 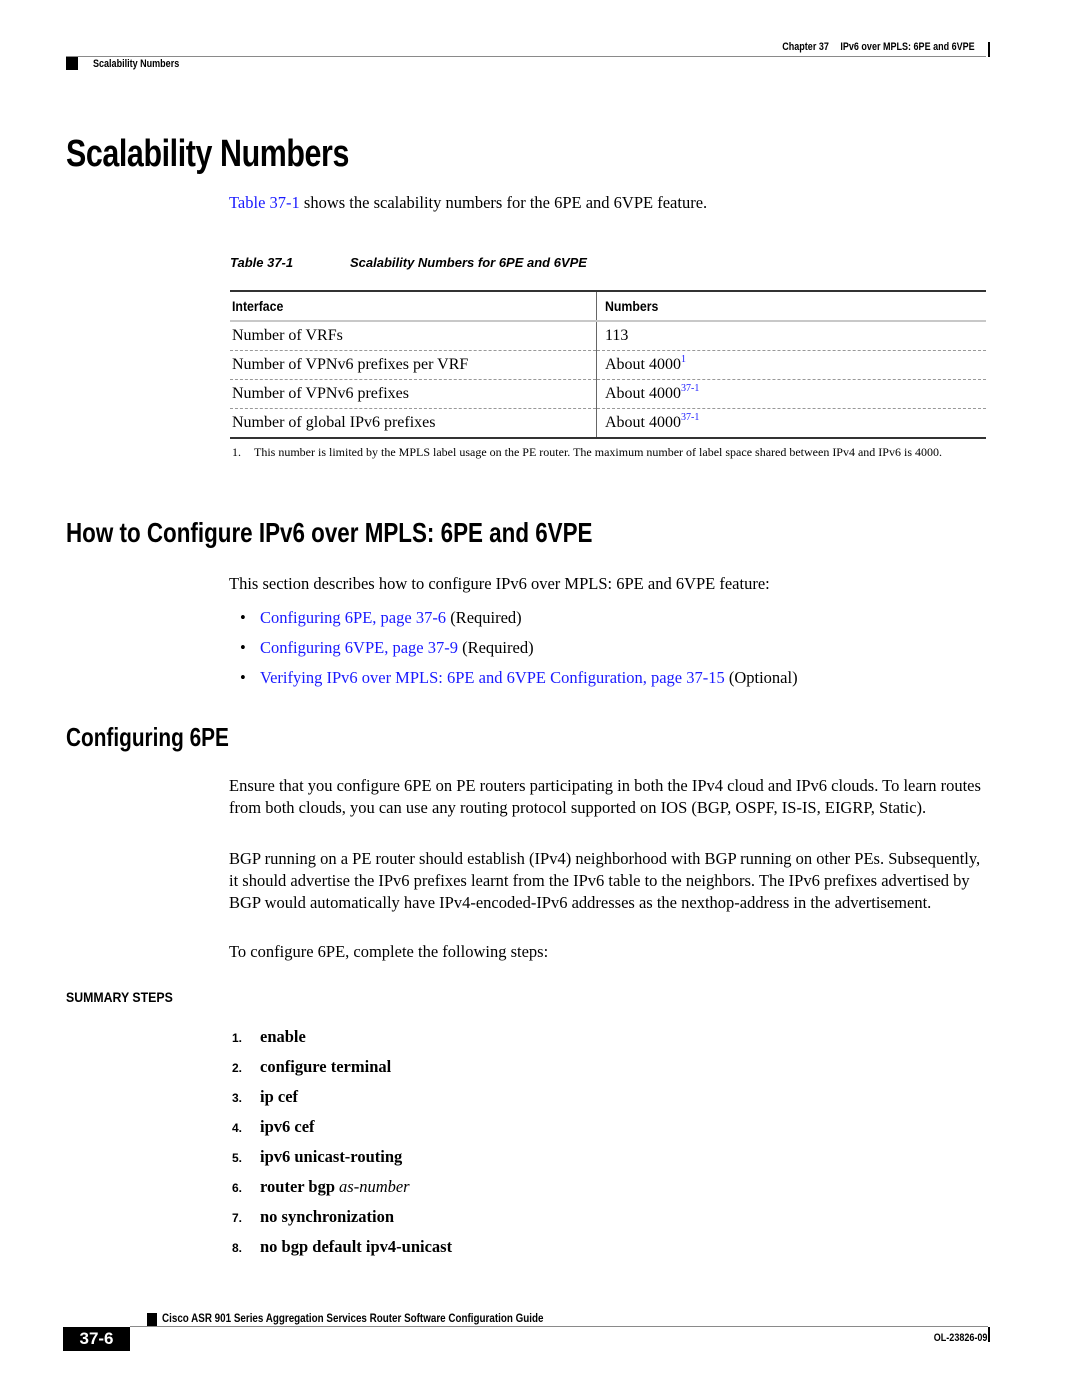 What do you see at coordinates (413, 306) in the screenshot?
I see `column-header-interface: Interface` at bounding box center [413, 306].